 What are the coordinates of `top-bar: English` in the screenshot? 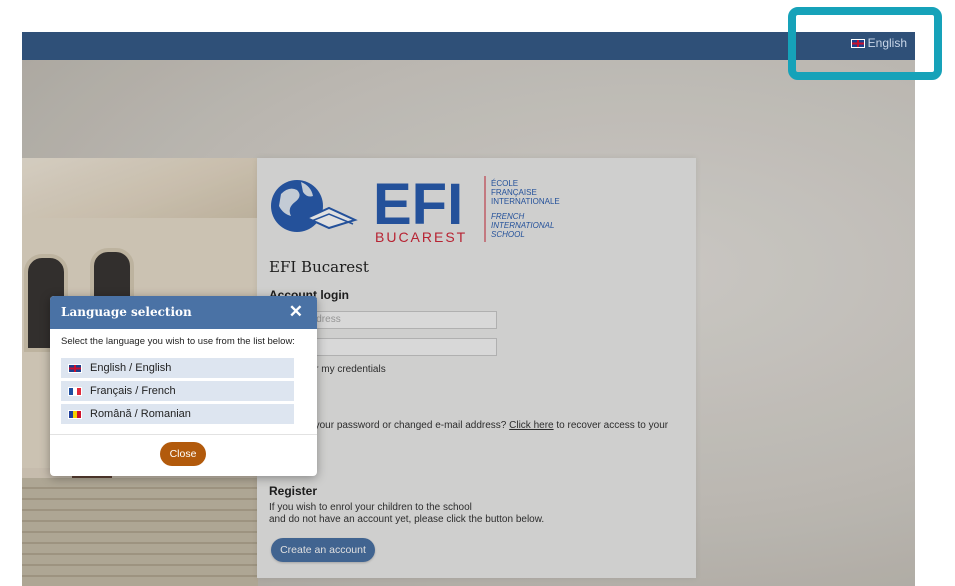 It's located at (468, 46).